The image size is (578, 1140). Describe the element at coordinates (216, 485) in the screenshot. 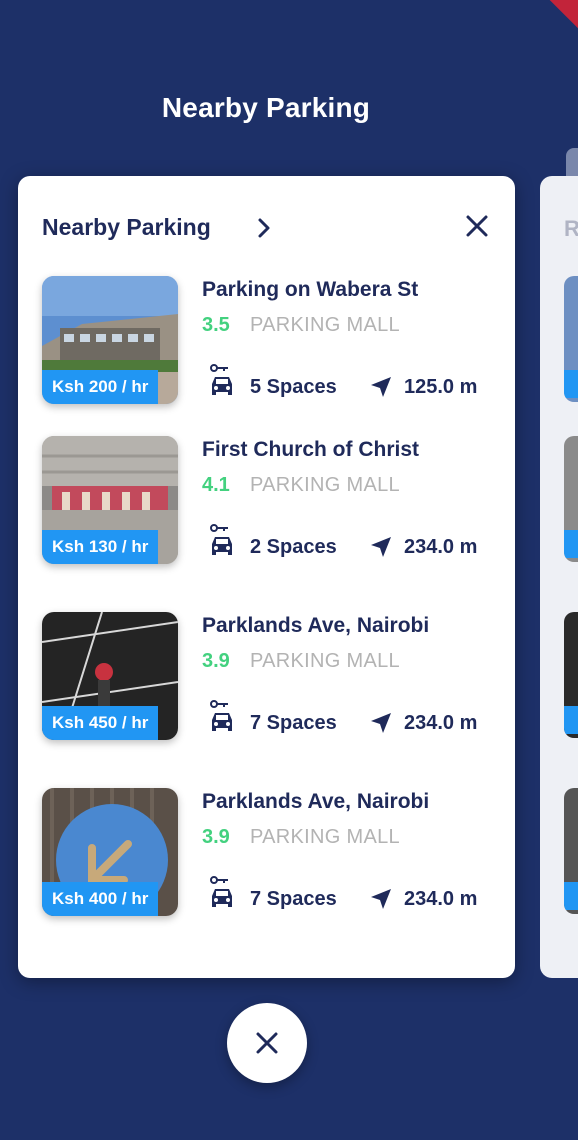

I see `parking-rating: 4.1` at that location.